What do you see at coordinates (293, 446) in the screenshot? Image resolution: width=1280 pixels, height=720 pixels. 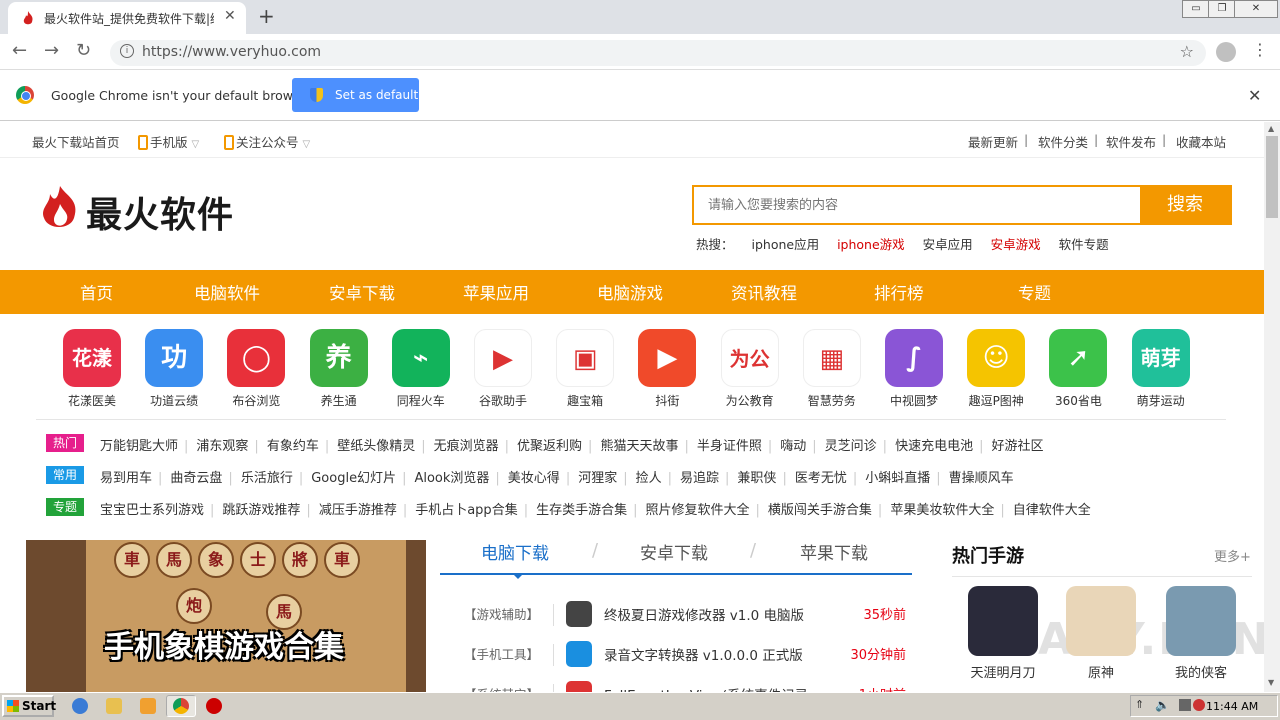 I see `link-item: 有象约车` at bounding box center [293, 446].